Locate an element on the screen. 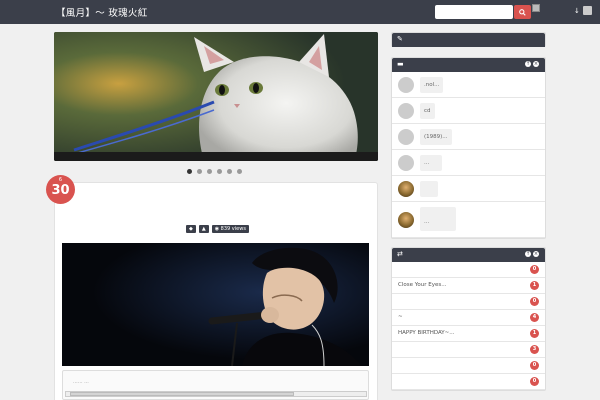  pencil-icon: ✎ is located at coordinates (400, 39).